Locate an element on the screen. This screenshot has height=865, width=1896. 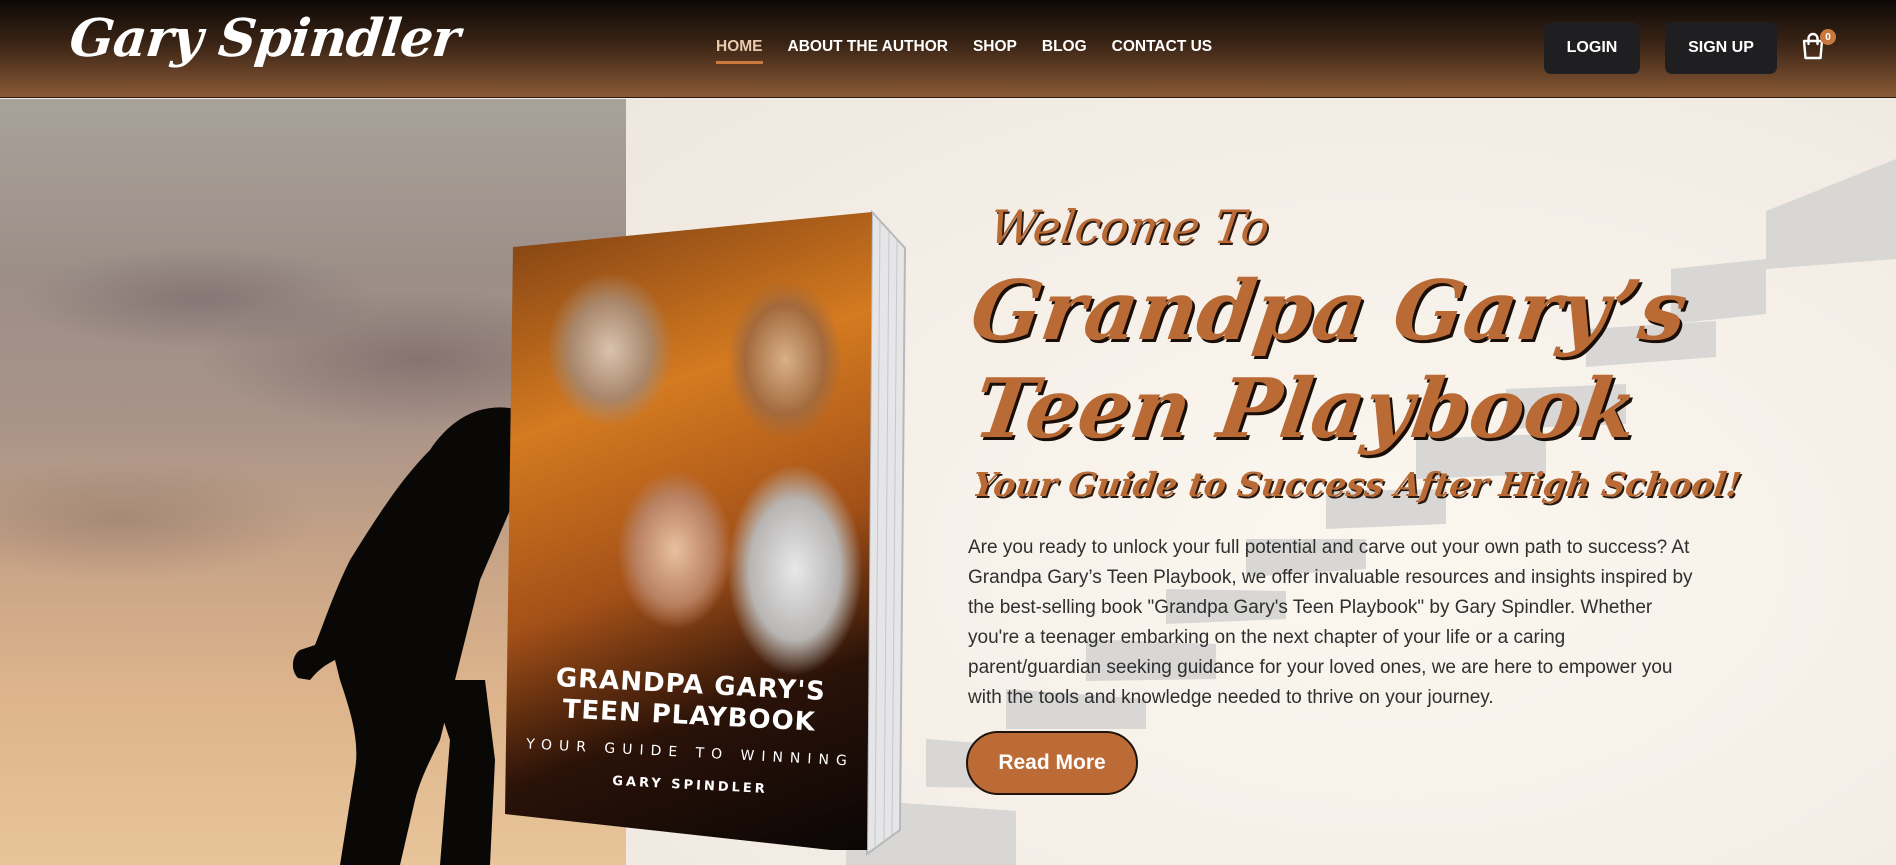
nav-shop: SHOP is located at coordinates (995, 51).